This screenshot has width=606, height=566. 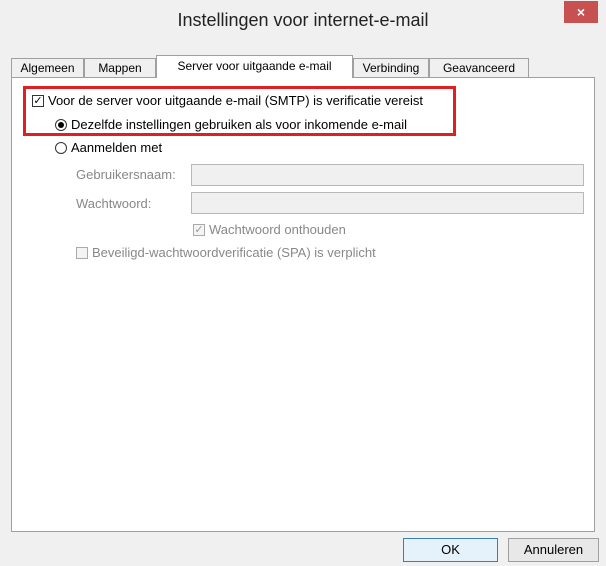 What do you see at coordinates (38, 100) in the screenshot?
I see `auth-required-checkbox: ✓` at bounding box center [38, 100].